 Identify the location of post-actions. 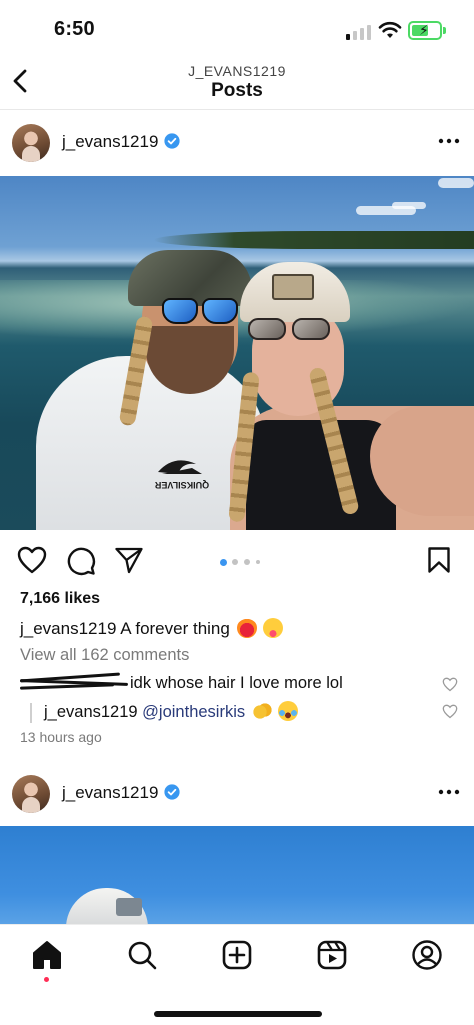
(237, 562).